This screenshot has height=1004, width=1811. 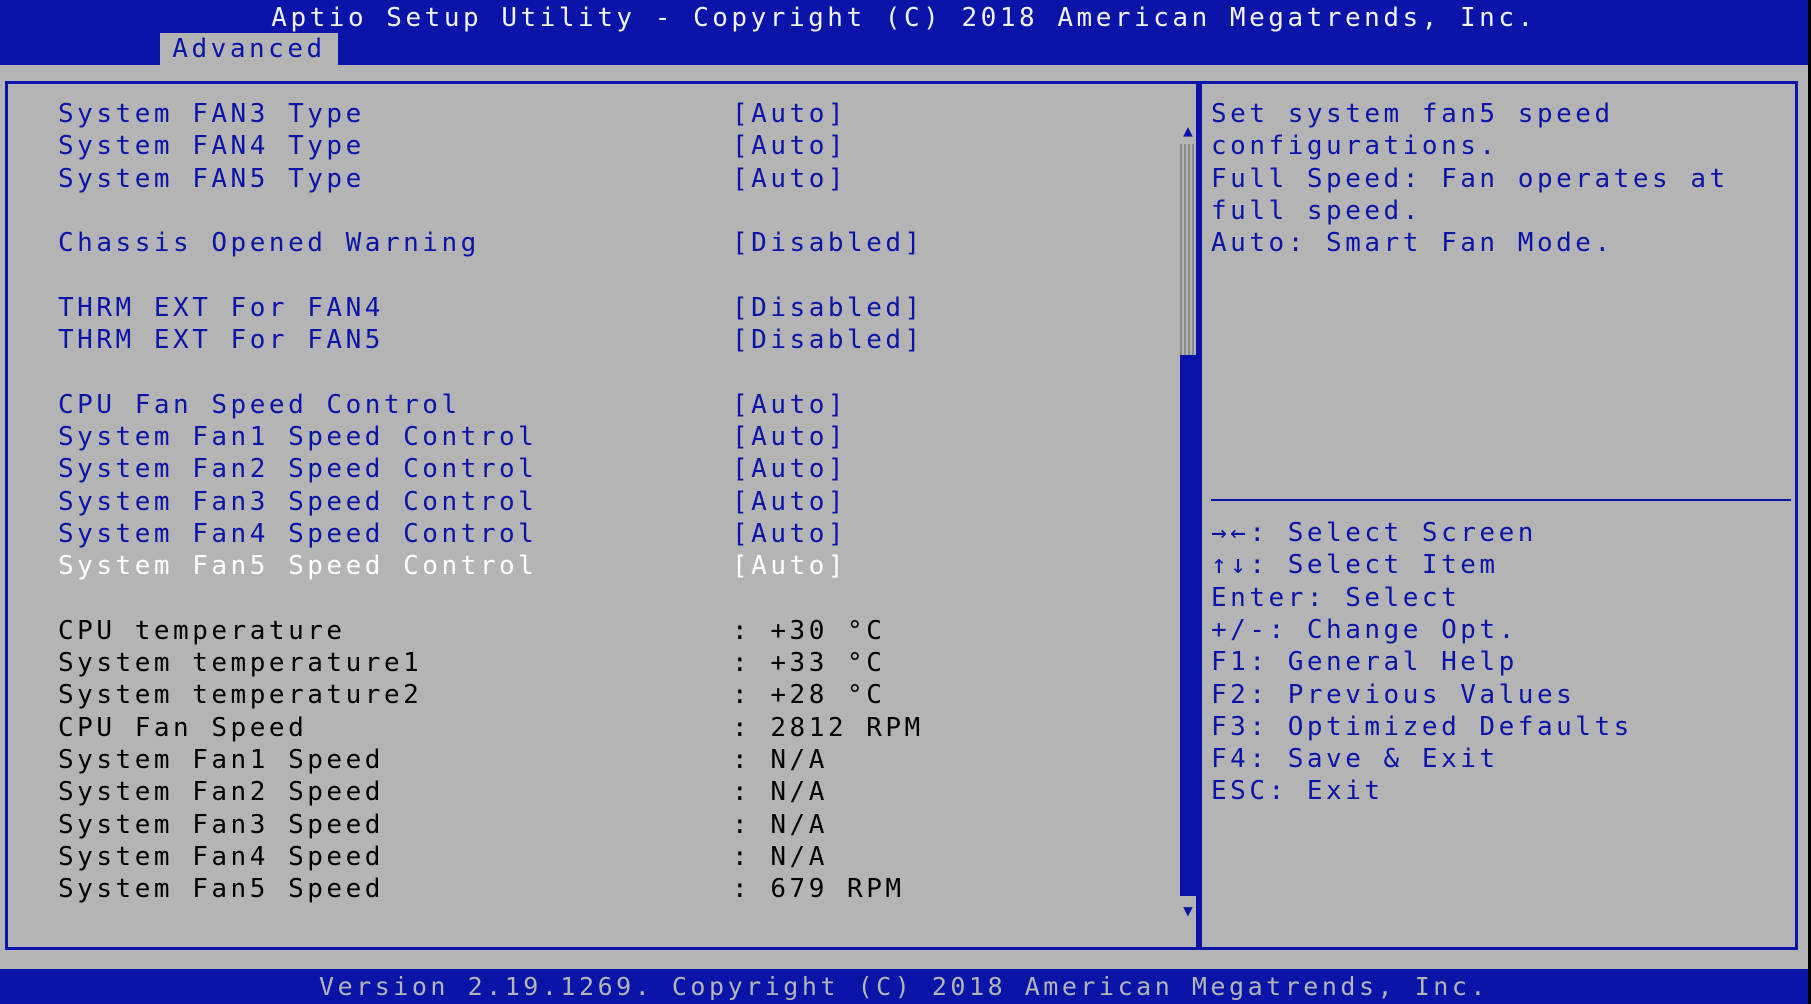 I want to click on setting-label: System Fan3 Speed Control, so click(x=298, y=501).